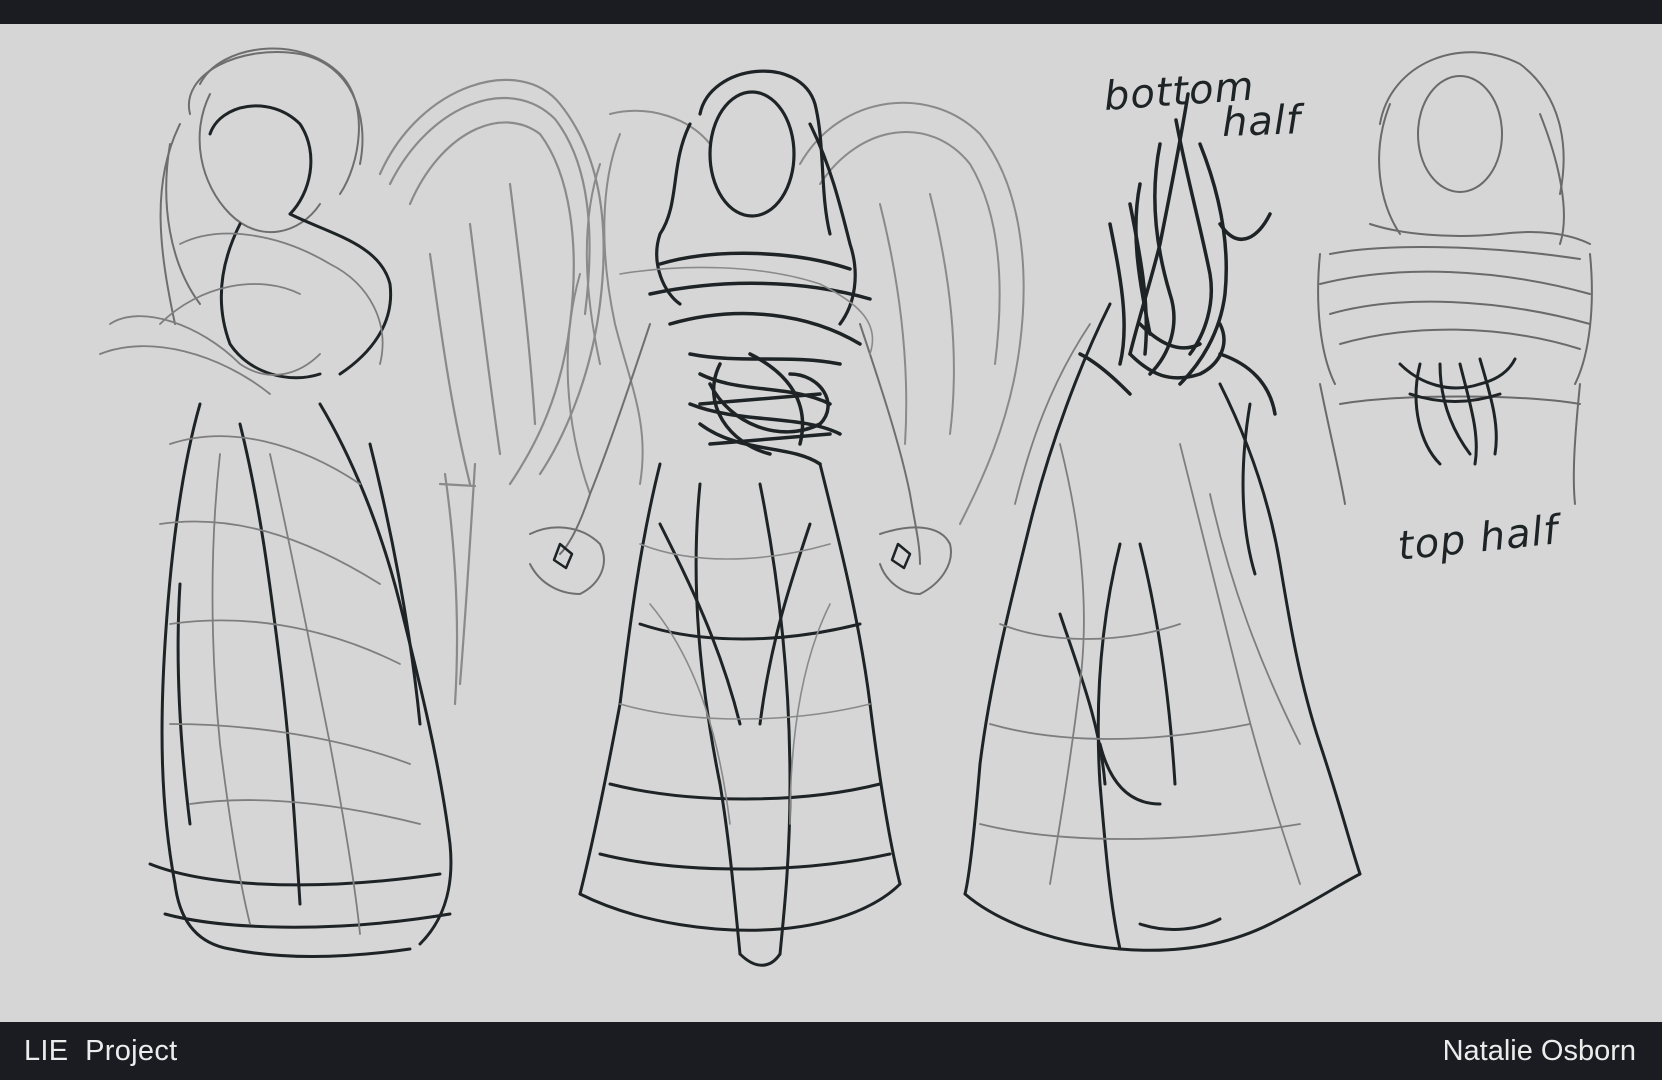 This screenshot has width=1662, height=1080. Describe the element at coordinates (831, 1051) in the screenshot. I see `footer-bar: LIE Project Natalie Osborn` at that location.